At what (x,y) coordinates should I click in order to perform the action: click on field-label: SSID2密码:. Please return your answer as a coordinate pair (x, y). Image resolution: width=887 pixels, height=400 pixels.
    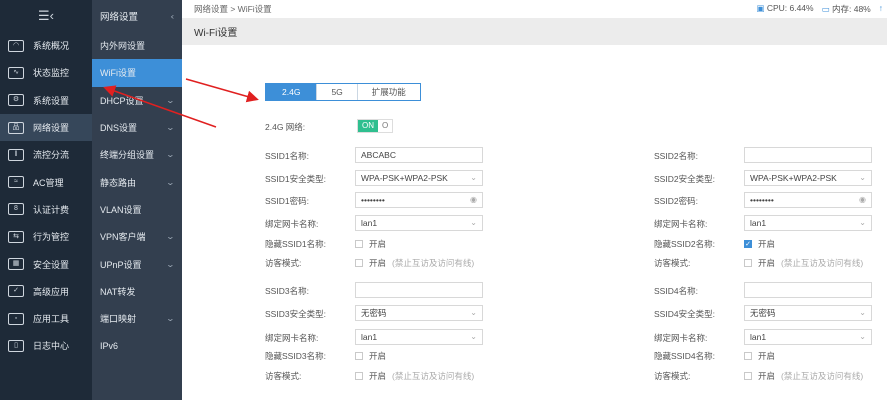
    Looking at the image, I should click on (676, 201).